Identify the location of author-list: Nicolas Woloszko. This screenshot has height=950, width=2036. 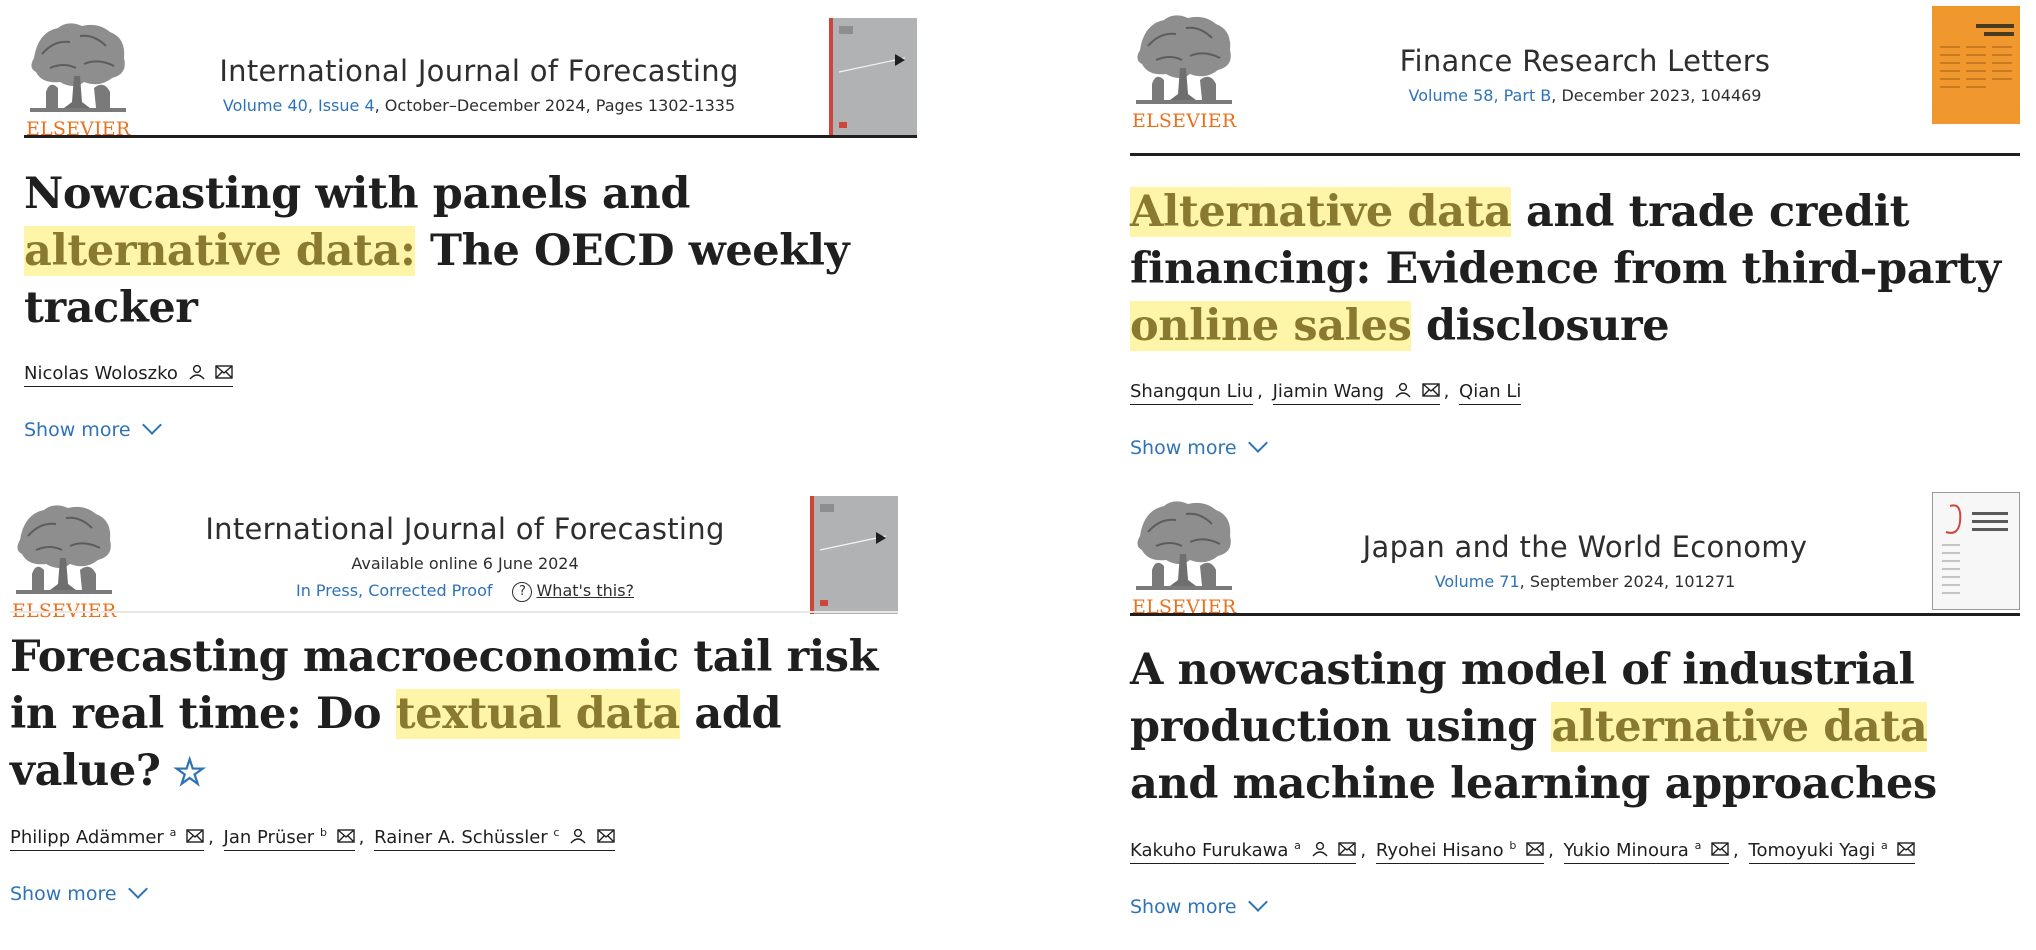
(470, 375).